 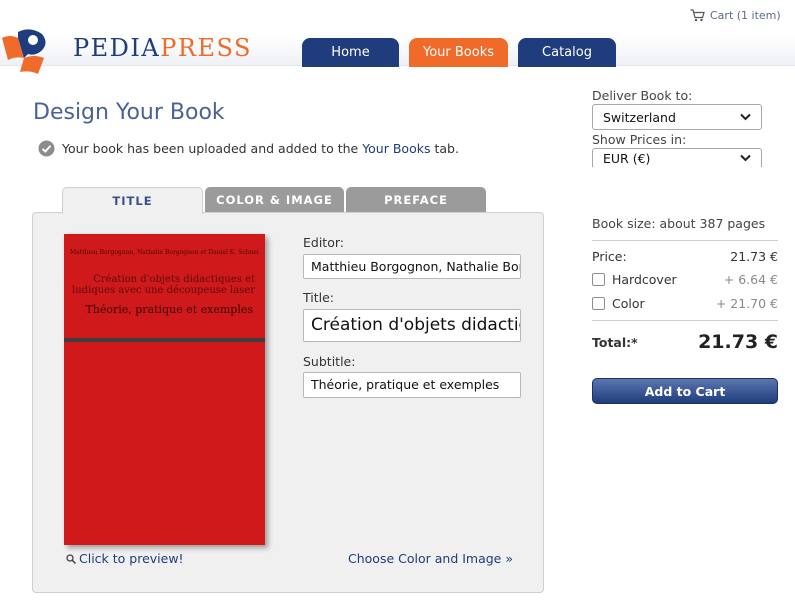 I want to click on your-books-link: Your Books, so click(x=396, y=148).